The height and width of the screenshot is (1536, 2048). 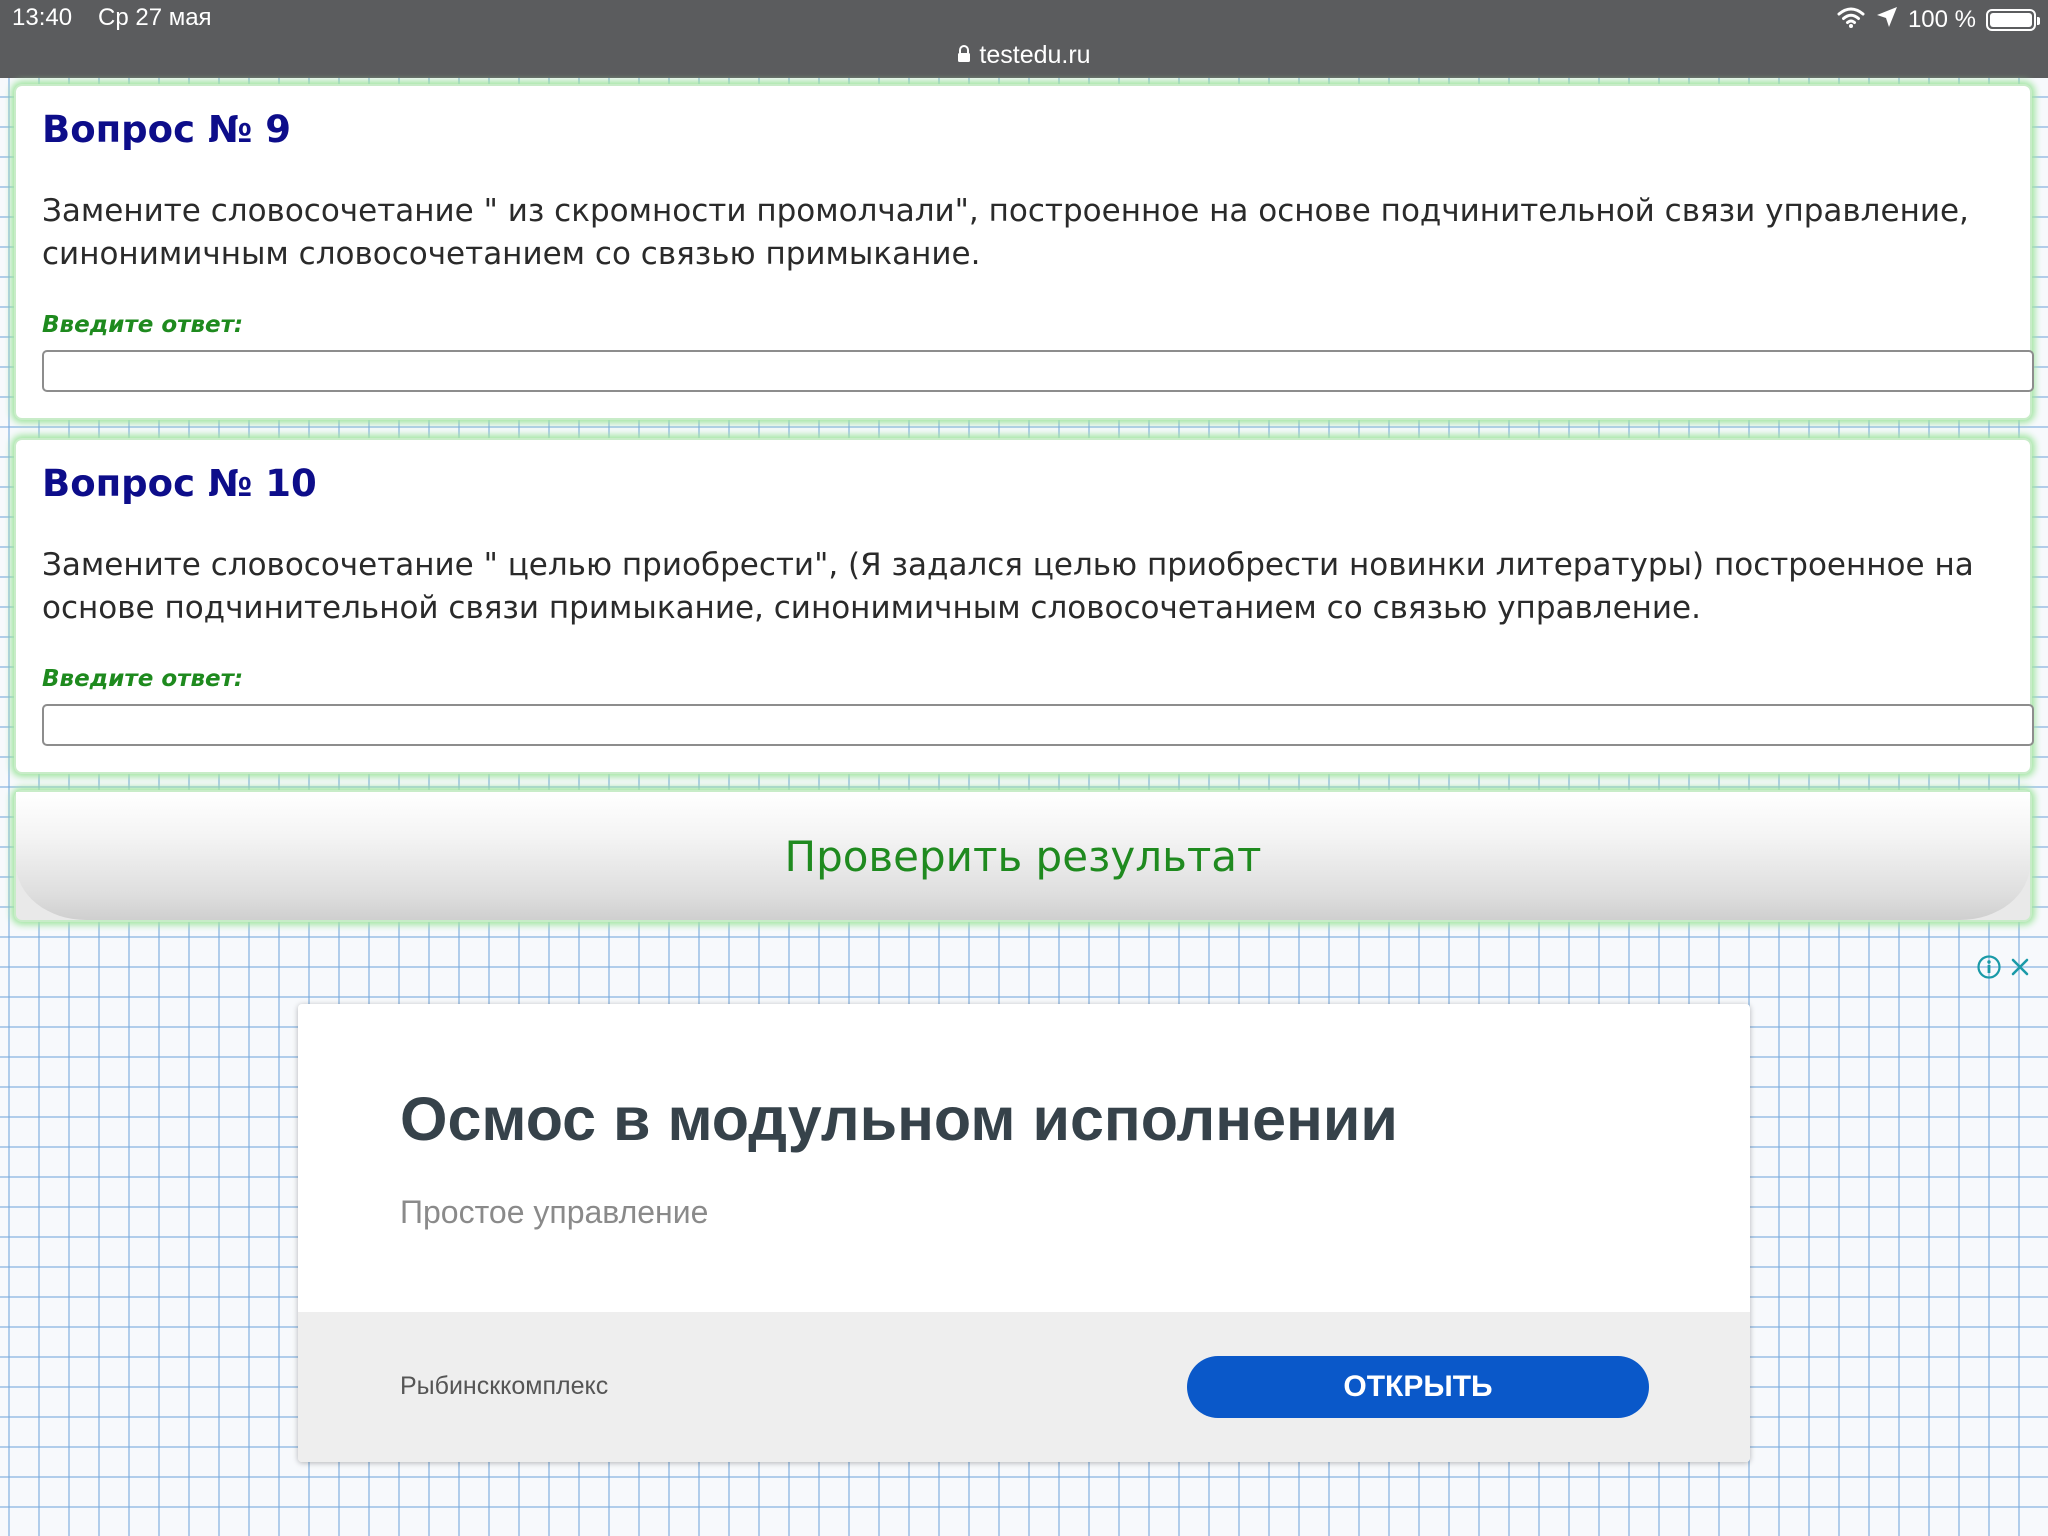 What do you see at coordinates (42, 17) in the screenshot?
I see `status-time: 13:40` at bounding box center [42, 17].